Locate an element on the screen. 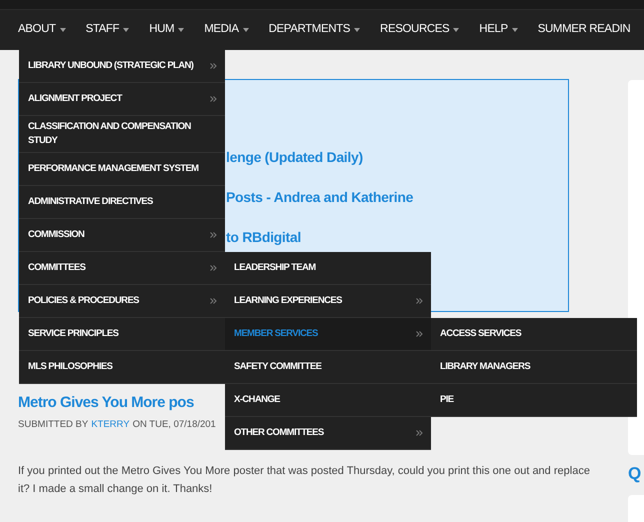 This screenshot has height=522, width=644. menu-item: ALIGNMENT PROJECT is located at coordinates (122, 99).